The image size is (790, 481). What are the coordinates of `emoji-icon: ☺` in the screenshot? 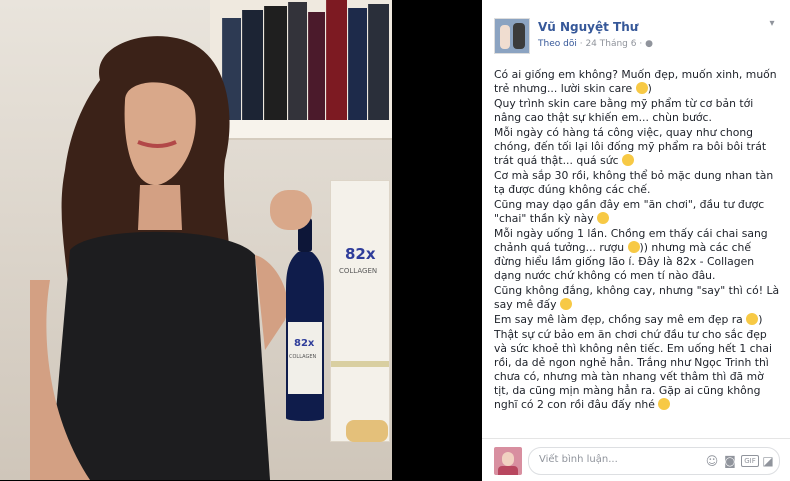 It's located at (712, 461).